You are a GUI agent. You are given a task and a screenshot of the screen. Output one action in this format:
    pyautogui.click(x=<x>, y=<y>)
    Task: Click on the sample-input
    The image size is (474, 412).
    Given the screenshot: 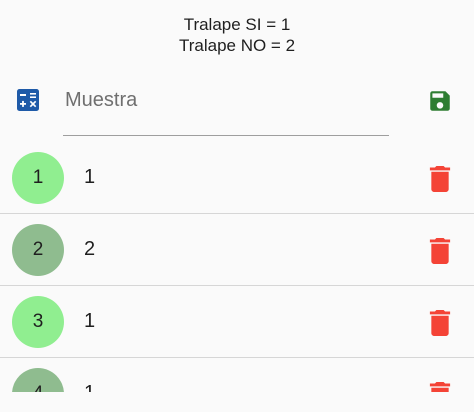 What is the action you would take?
    pyautogui.click(x=226, y=108)
    